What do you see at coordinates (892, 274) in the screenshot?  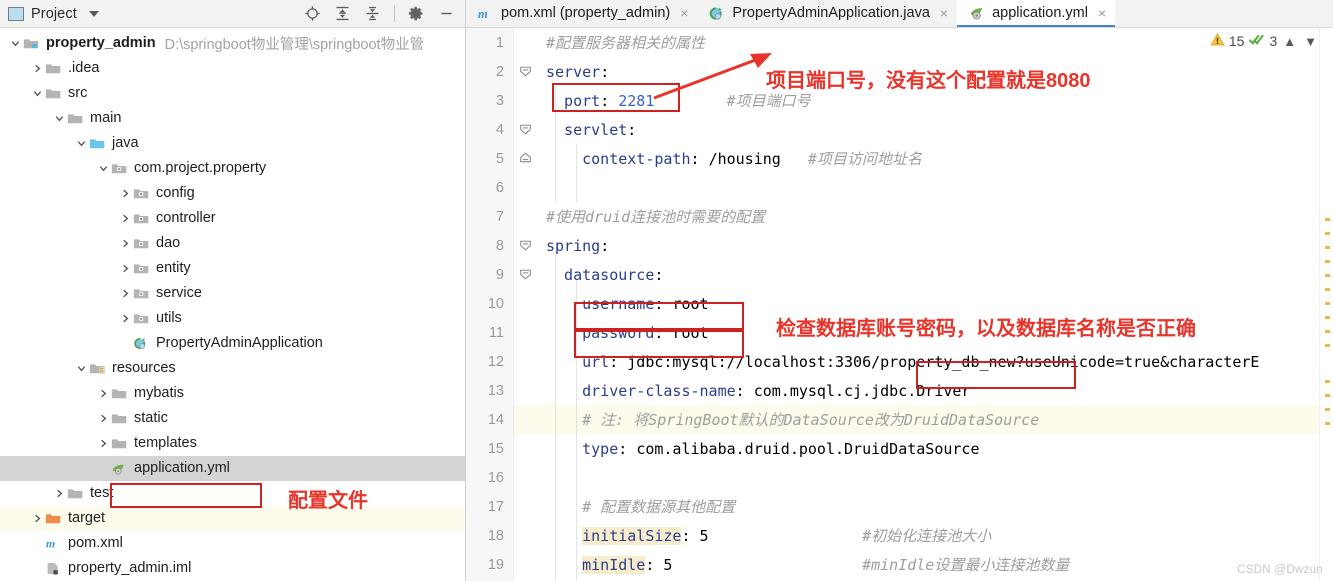 I see `code-line: 9 datasource:` at bounding box center [892, 274].